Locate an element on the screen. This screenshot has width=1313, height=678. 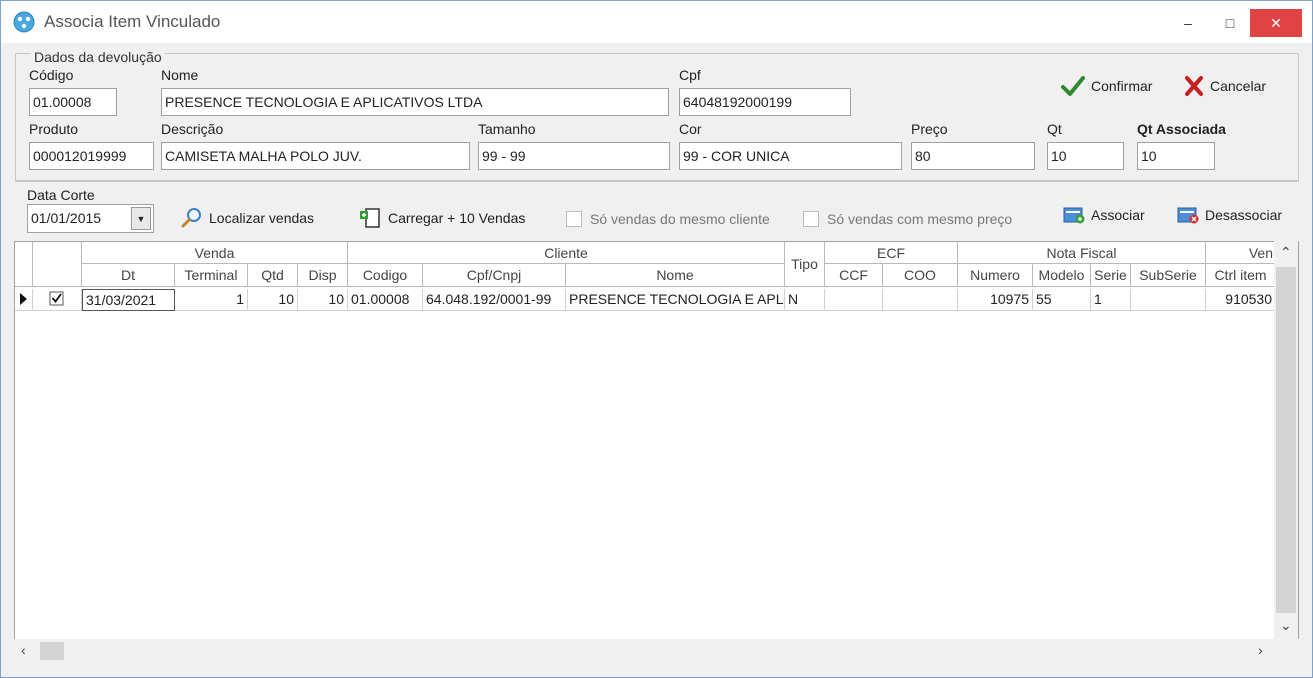
codigo-field: 01.00008 is located at coordinates (73, 102).